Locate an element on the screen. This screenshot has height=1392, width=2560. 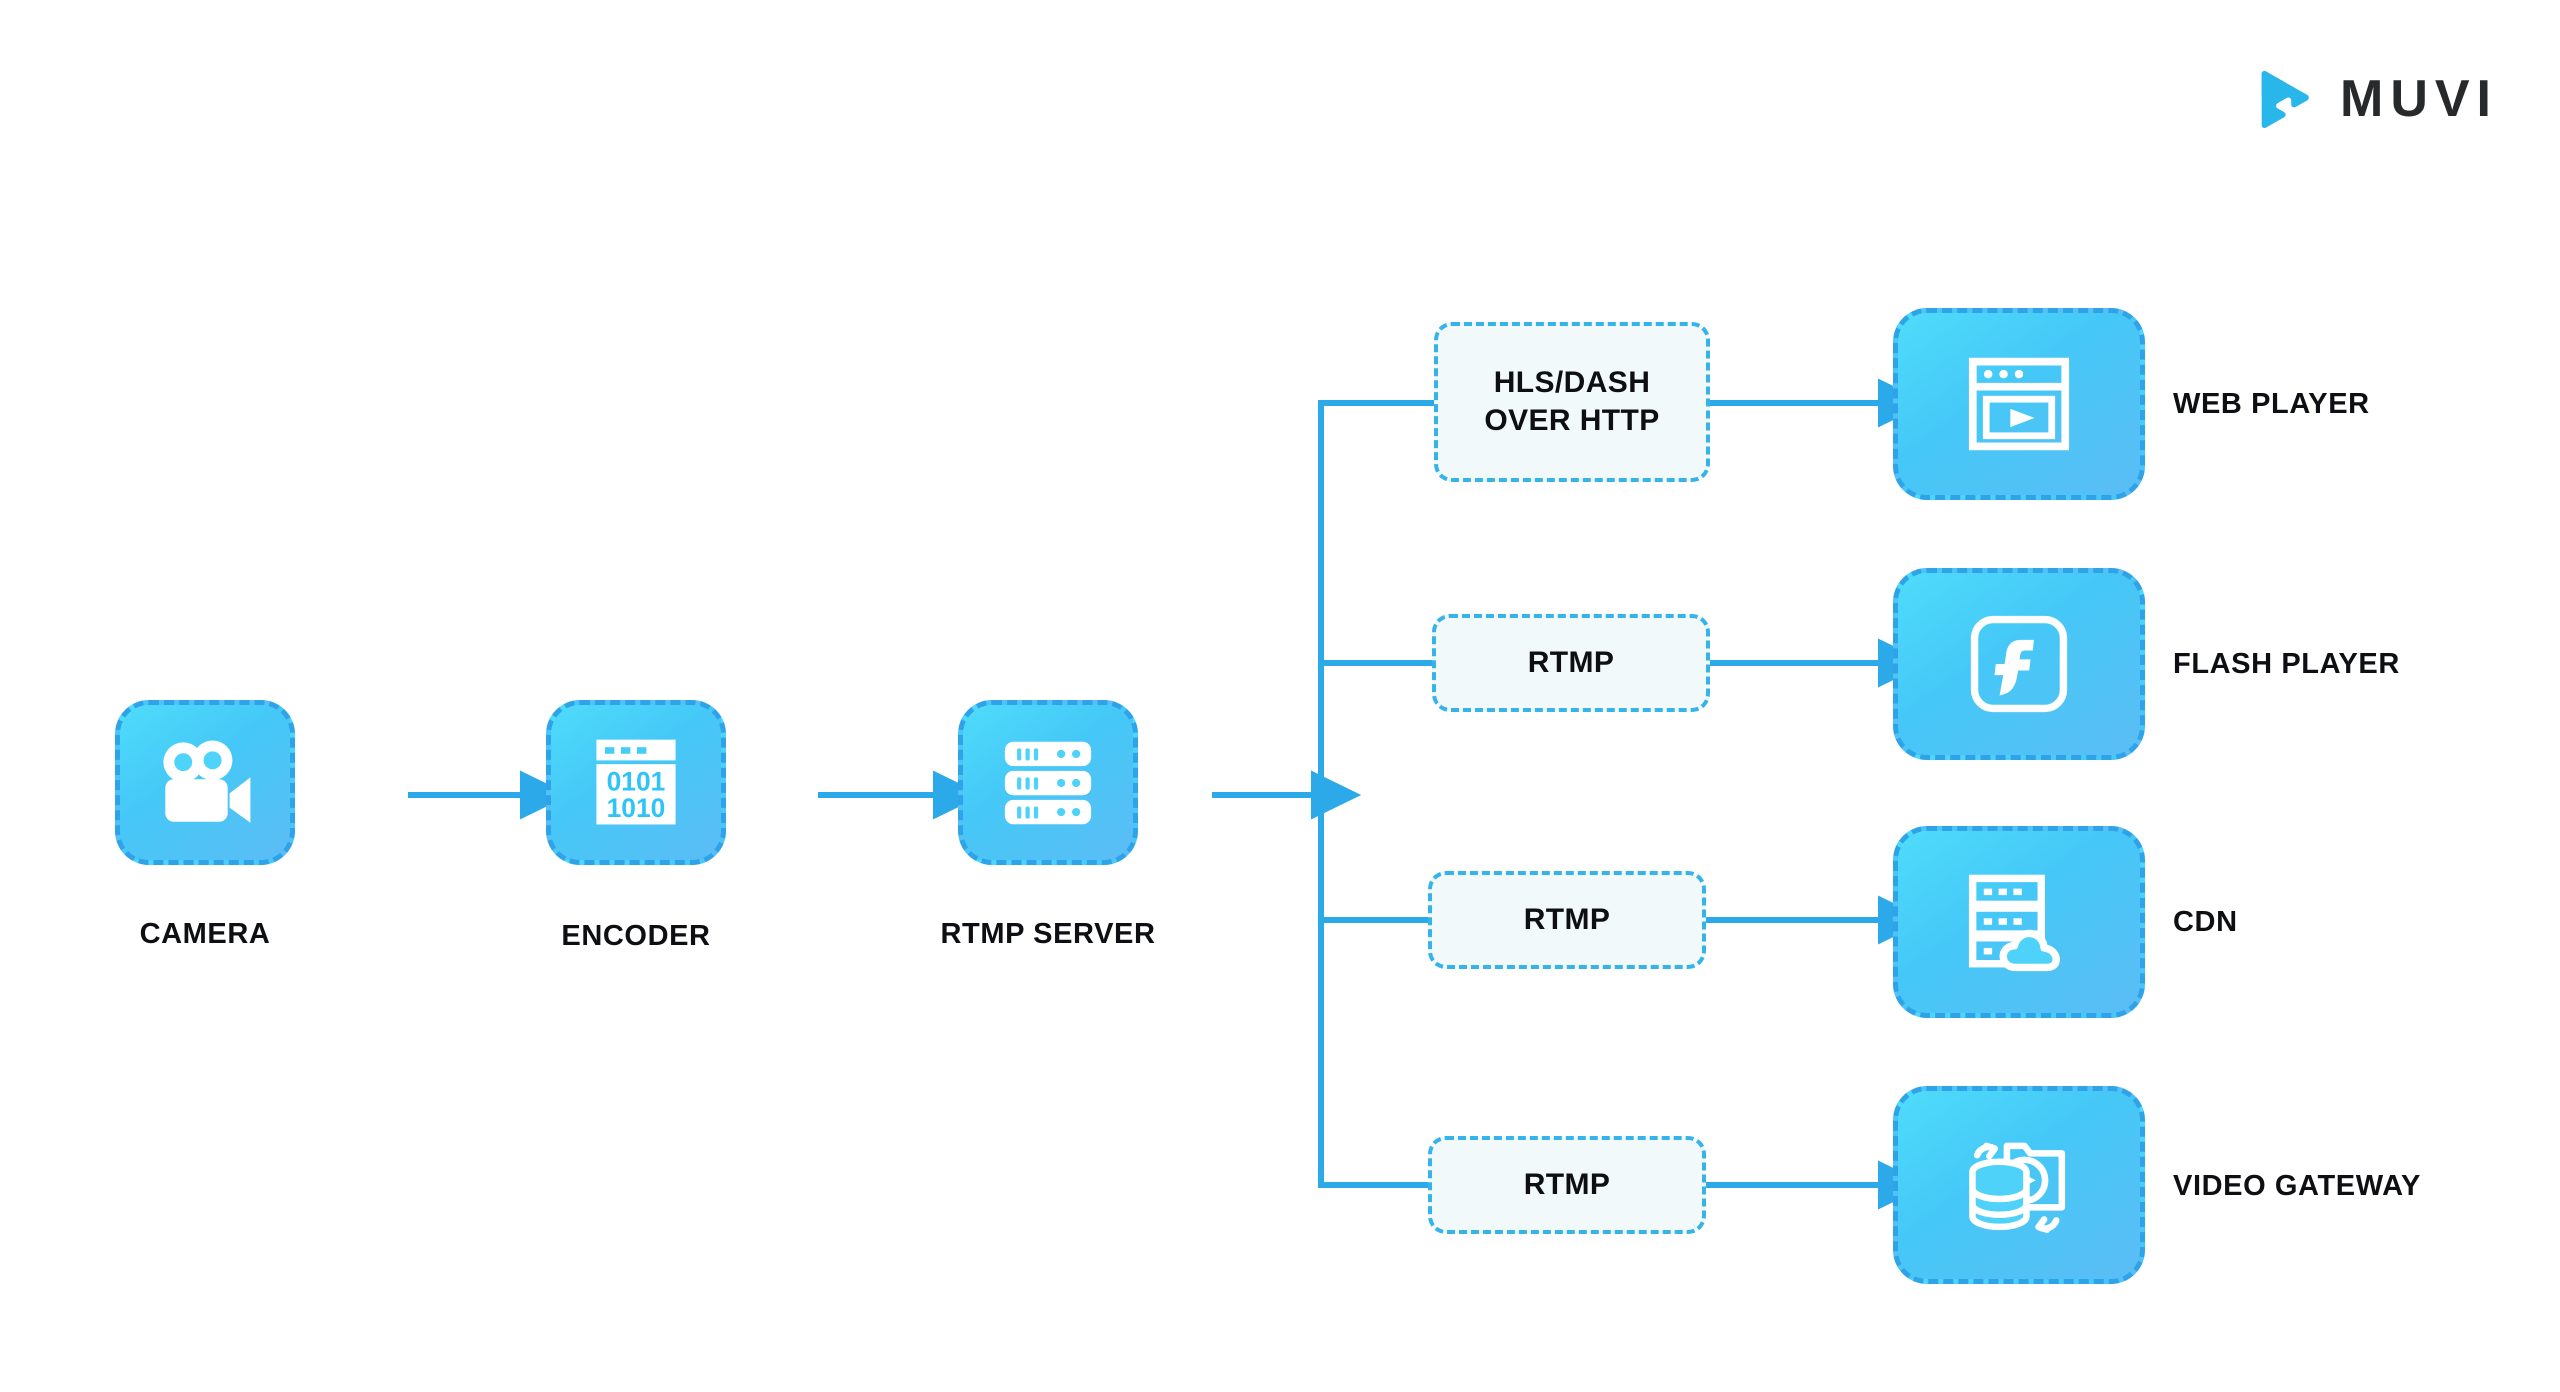
pill-hls-dash-label: HLS/DASH OVER HTTP is located at coordinates (1572, 401).